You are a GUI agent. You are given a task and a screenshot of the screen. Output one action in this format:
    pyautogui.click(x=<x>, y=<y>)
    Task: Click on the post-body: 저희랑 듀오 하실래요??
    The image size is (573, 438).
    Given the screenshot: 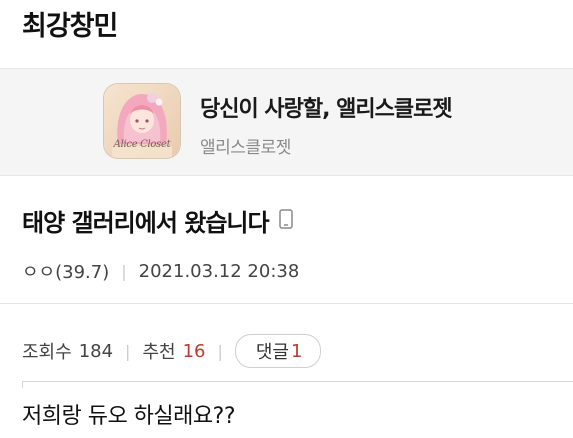 What is the action you would take?
    pyautogui.click(x=129, y=416)
    